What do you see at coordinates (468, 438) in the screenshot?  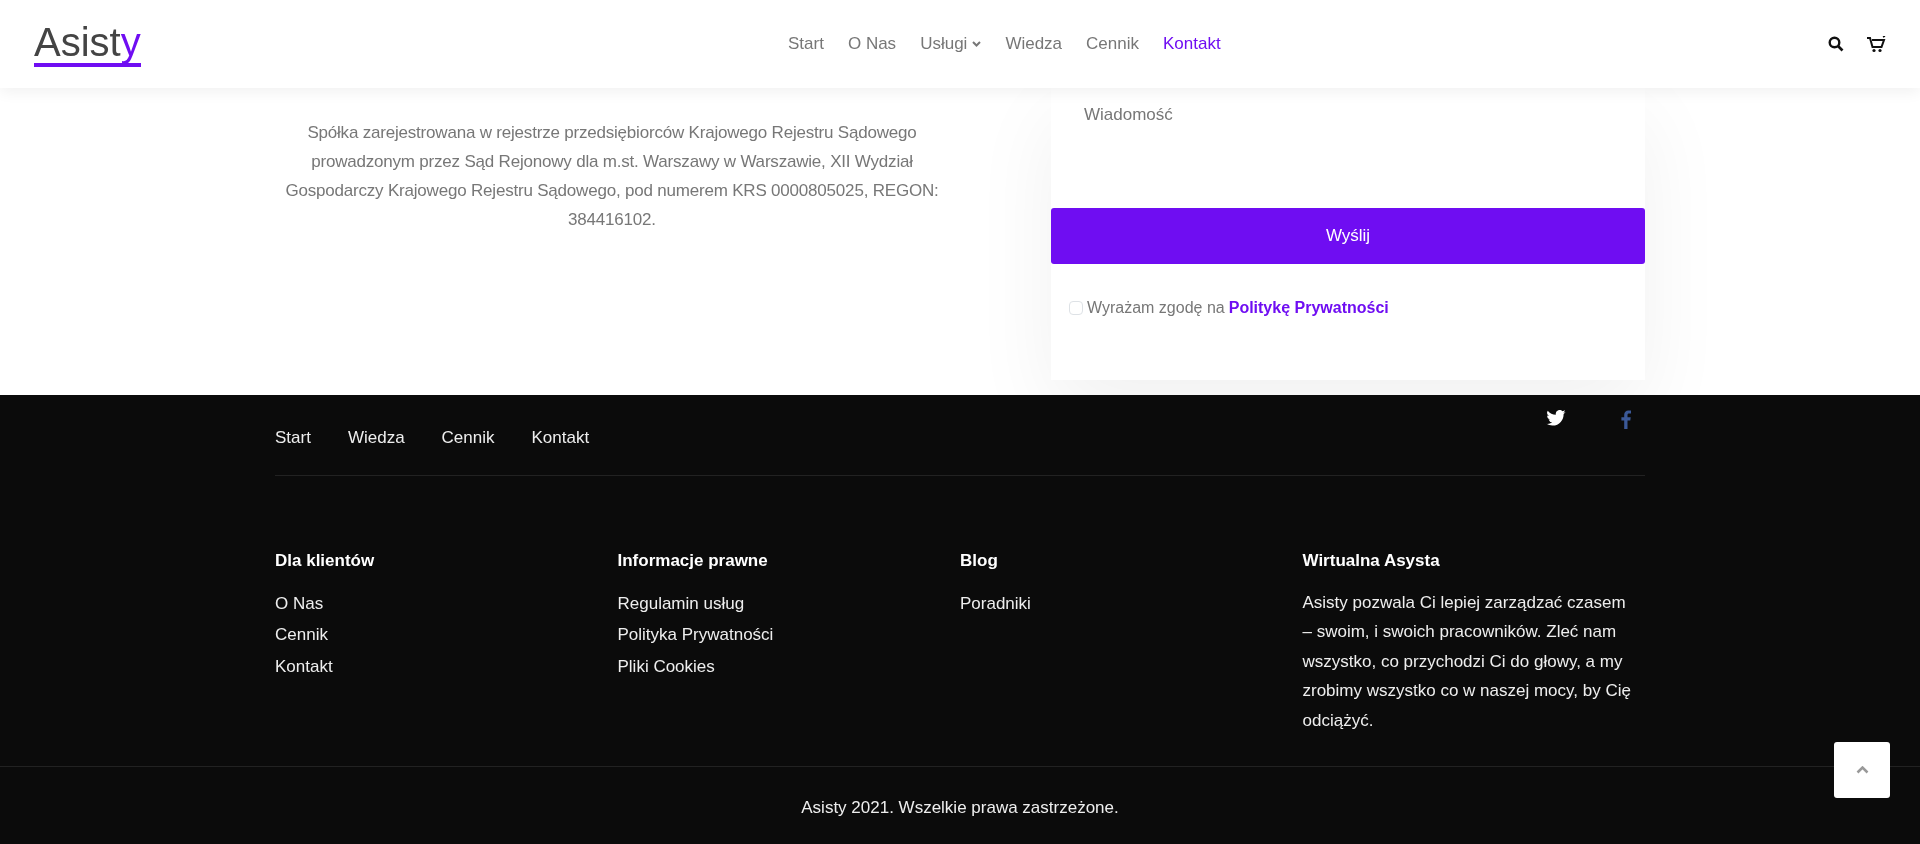 I see `footer-nav-link: Cennik` at bounding box center [468, 438].